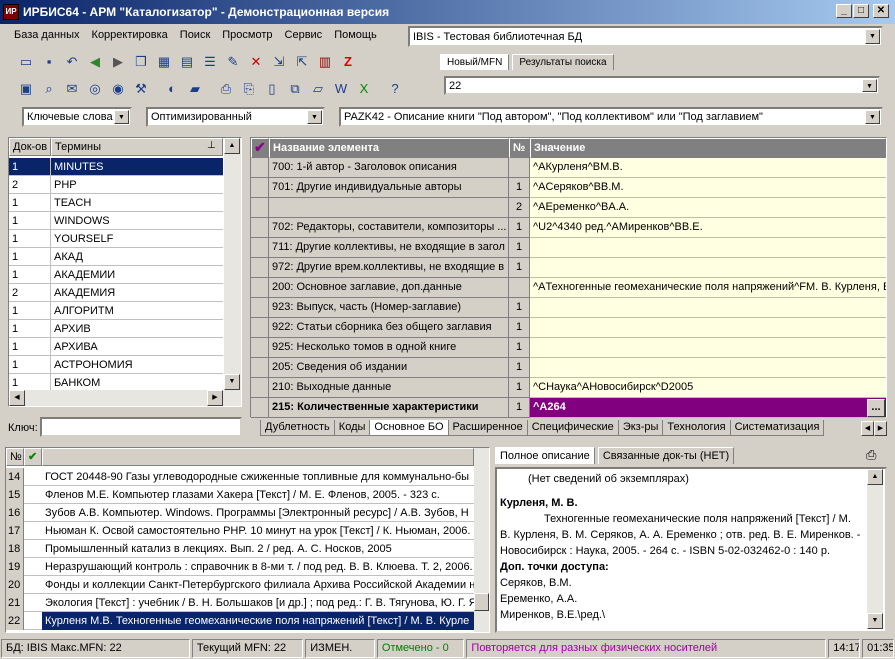  What do you see at coordinates (232, 264) in the screenshot?
I see `terms-scrollbar: ▲ ▼` at bounding box center [232, 264].